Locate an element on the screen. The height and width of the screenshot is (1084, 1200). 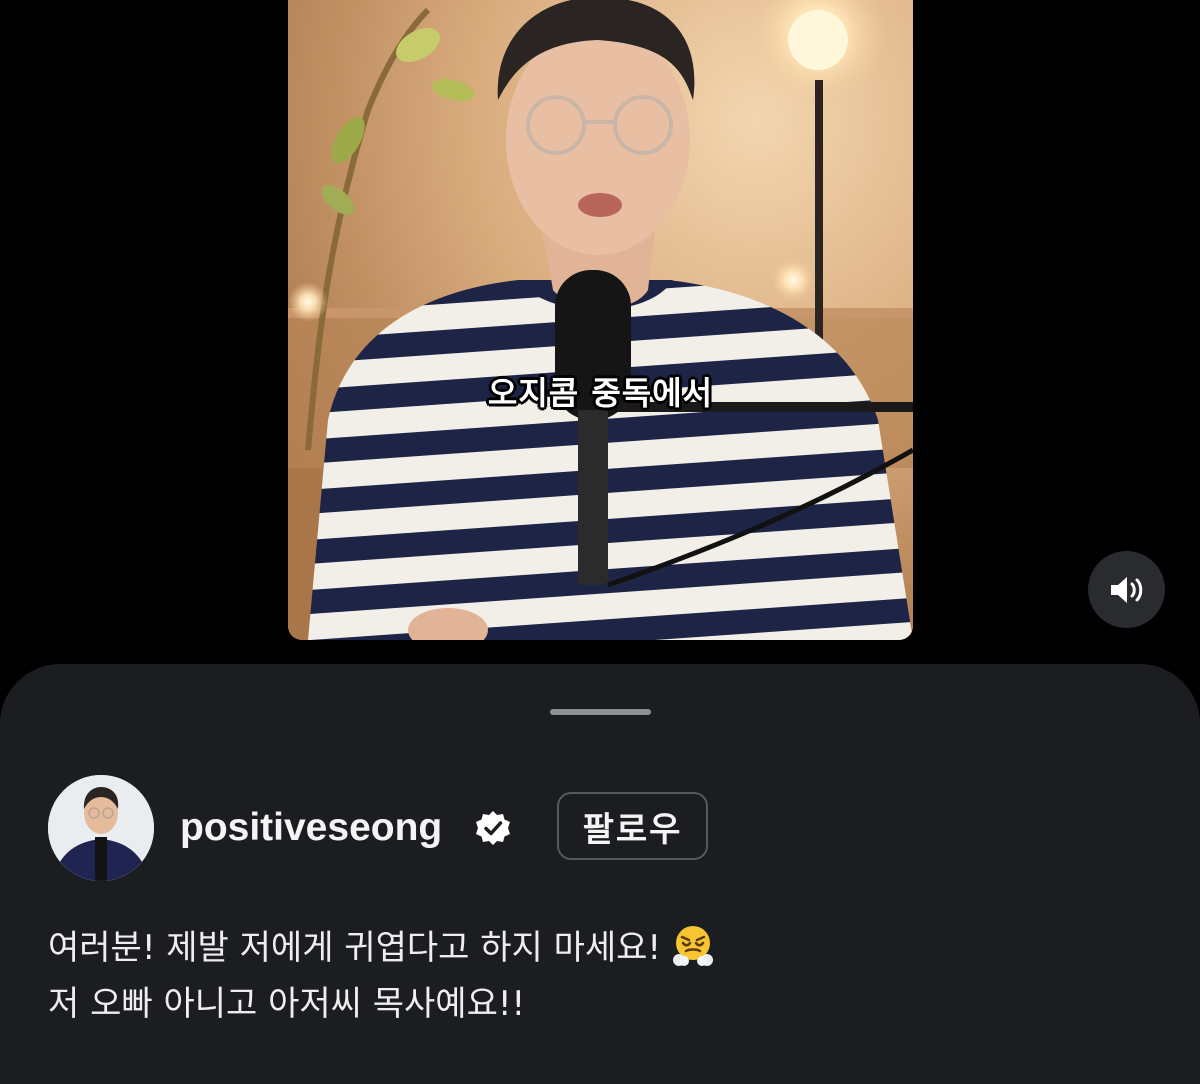
face-with-steam-icon is located at coordinates (693, 946).